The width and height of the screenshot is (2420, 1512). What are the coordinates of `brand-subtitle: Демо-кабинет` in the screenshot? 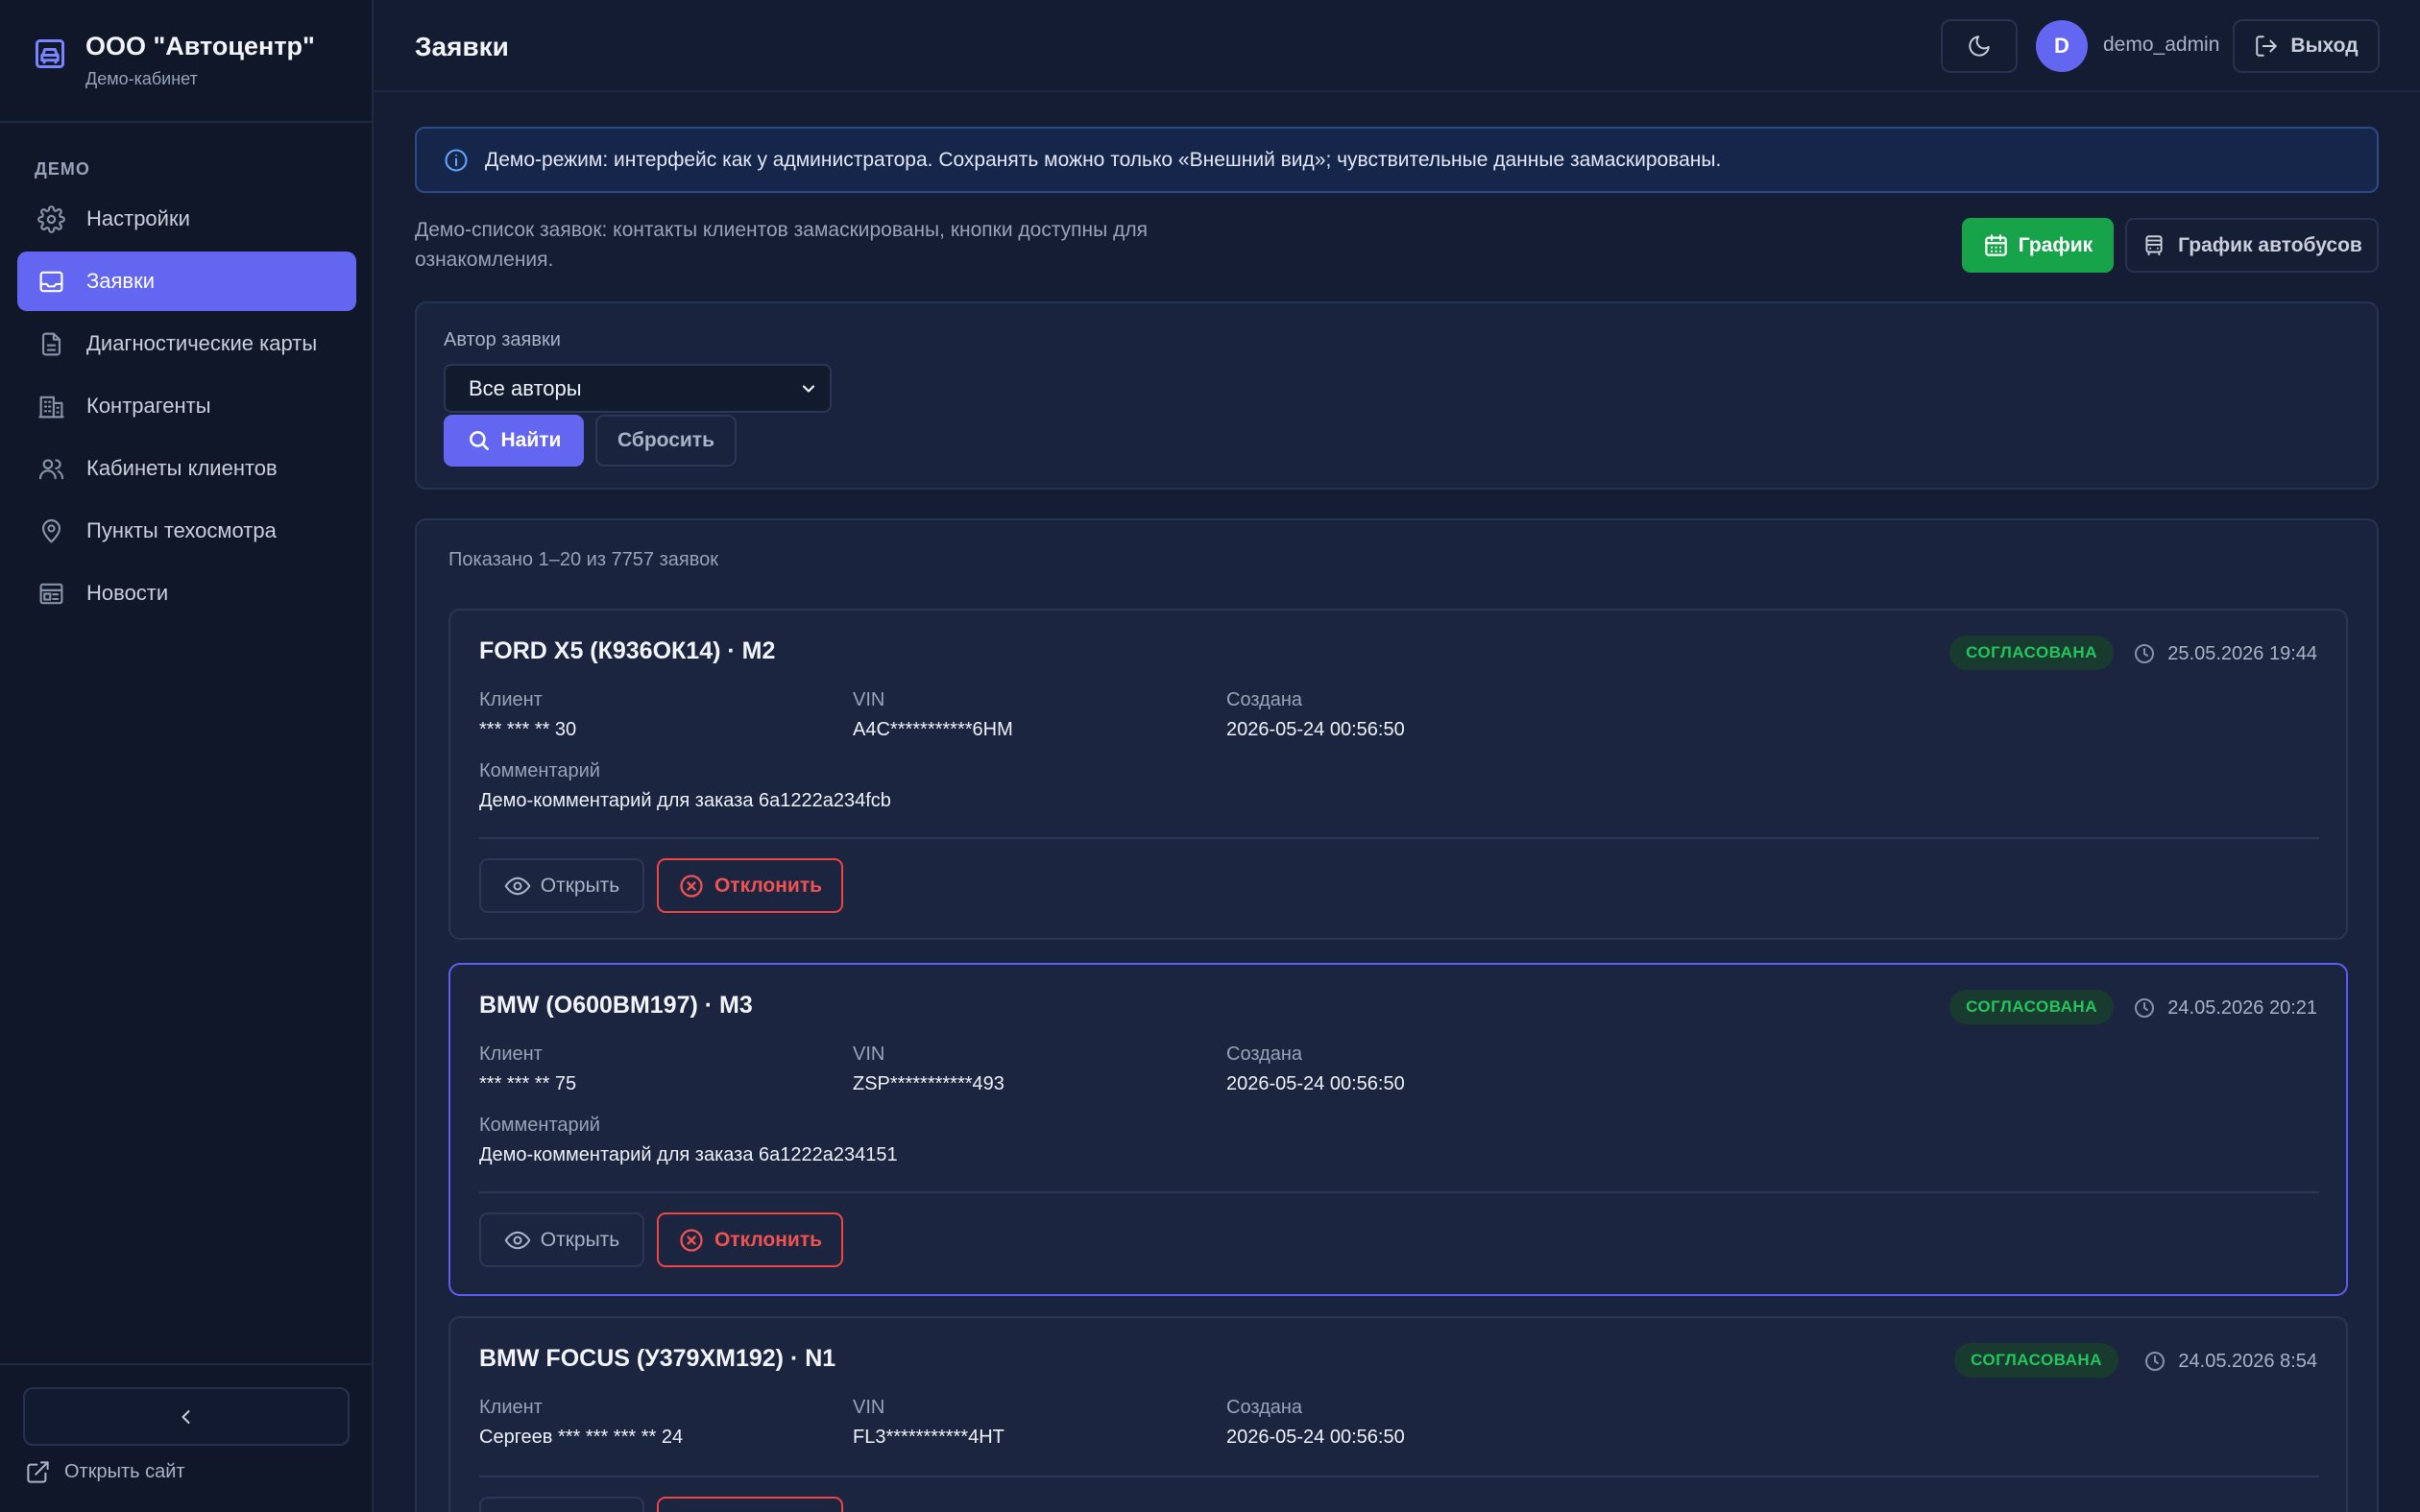 It's located at (141, 78).